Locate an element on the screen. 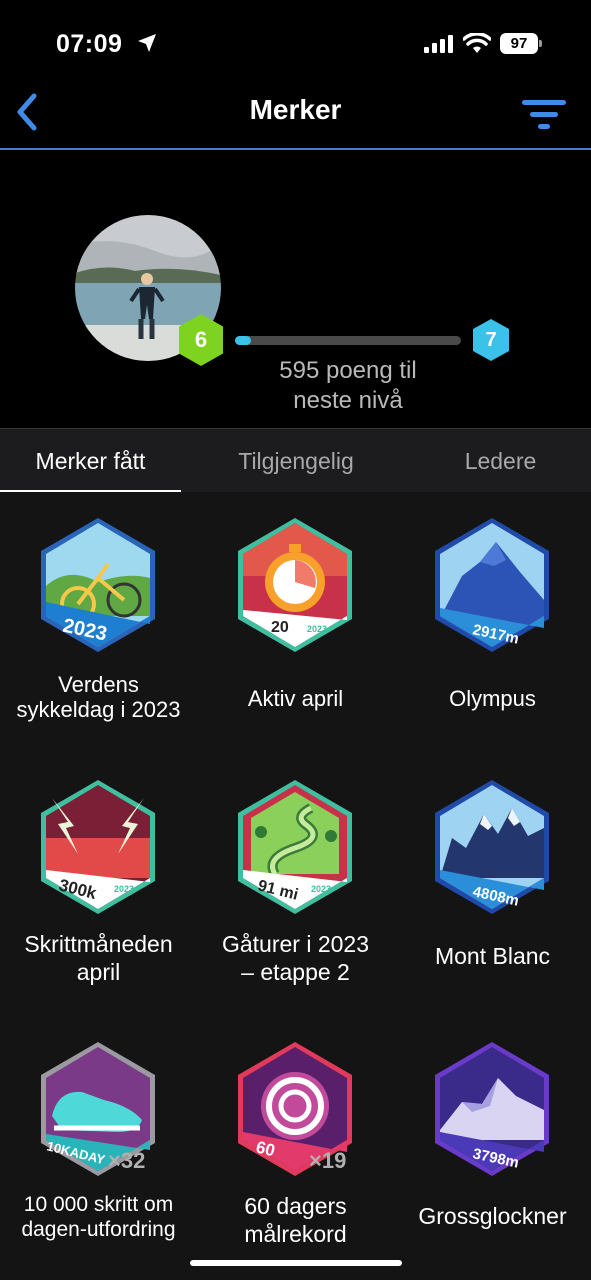 The height and width of the screenshot is (1280, 591). tab-leaders: Ledere is located at coordinates (500, 460).